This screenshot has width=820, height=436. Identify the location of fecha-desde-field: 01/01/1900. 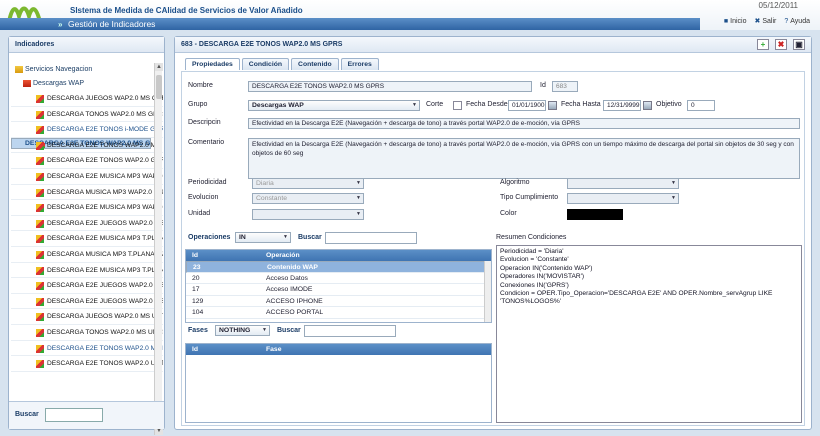
(527, 105).